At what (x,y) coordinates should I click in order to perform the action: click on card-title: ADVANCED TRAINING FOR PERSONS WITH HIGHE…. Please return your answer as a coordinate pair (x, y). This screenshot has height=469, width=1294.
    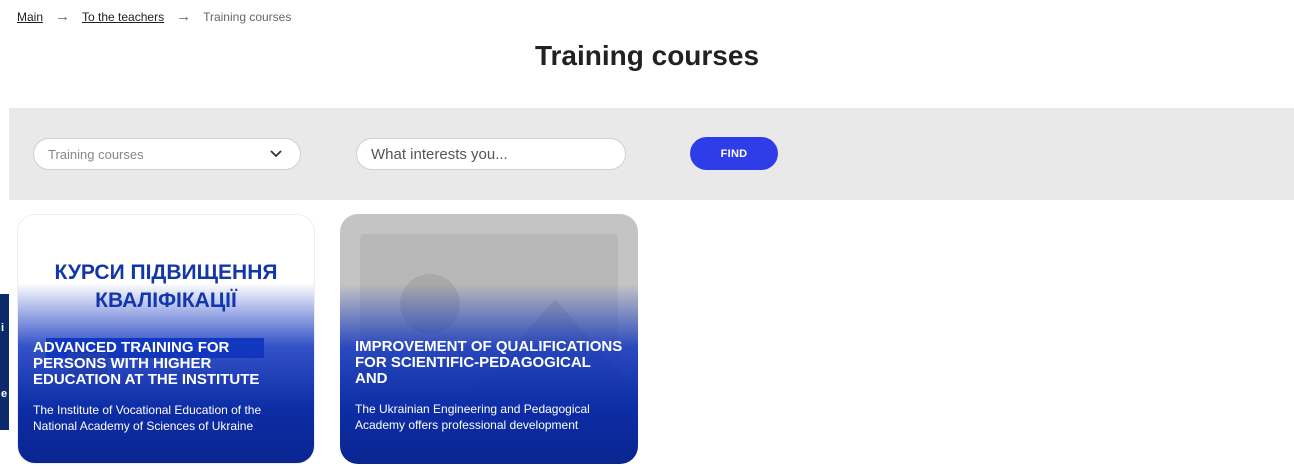
    Looking at the image, I should click on (146, 364).